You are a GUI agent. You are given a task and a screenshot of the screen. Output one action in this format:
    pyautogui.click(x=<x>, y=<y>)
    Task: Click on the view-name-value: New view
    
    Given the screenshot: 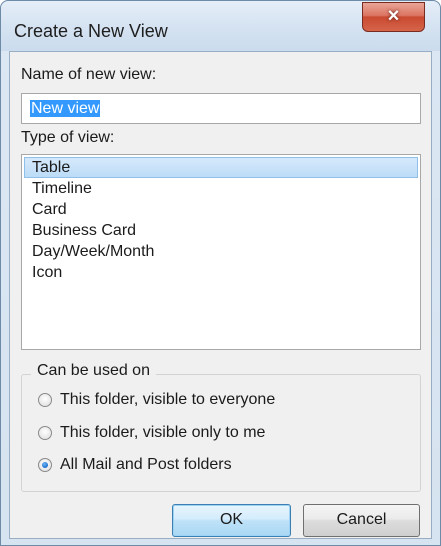 What is the action you would take?
    pyautogui.click(x=65, y=108)
    